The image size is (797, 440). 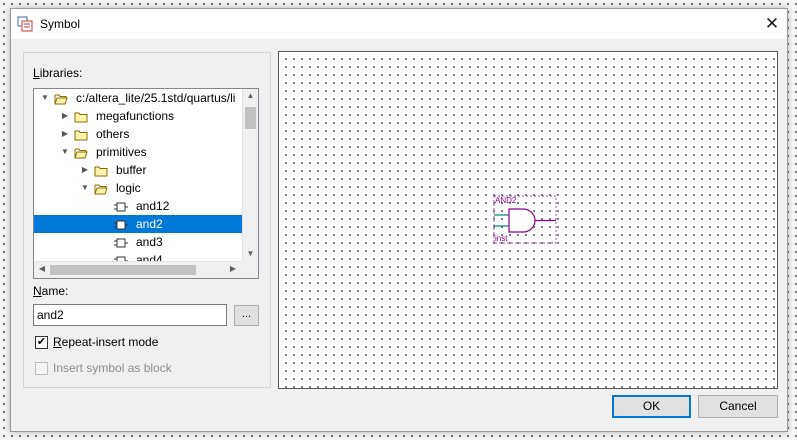 I want to click on tree-item-label: and2, so click(x=149, y=224).